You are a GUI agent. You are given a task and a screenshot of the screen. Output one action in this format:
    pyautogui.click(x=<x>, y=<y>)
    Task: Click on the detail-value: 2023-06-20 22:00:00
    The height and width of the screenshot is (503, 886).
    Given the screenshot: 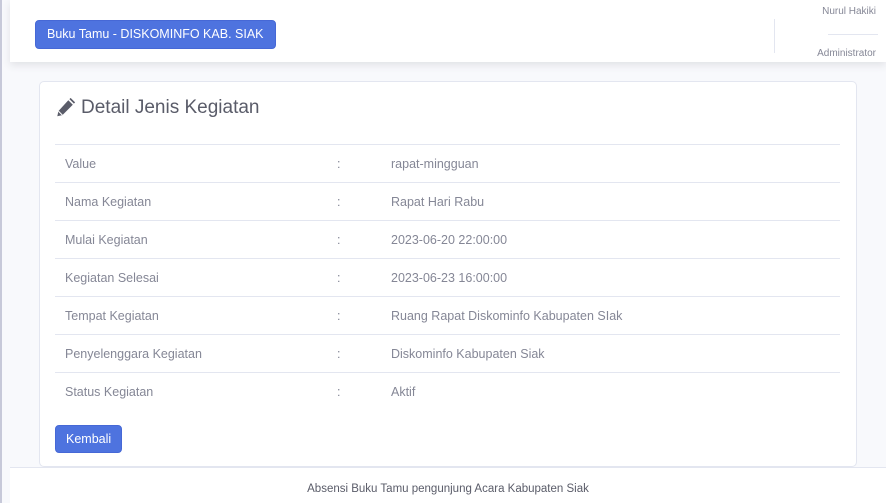 What is the action you would take?
    pyautogui.click(x=615, y=239)
    